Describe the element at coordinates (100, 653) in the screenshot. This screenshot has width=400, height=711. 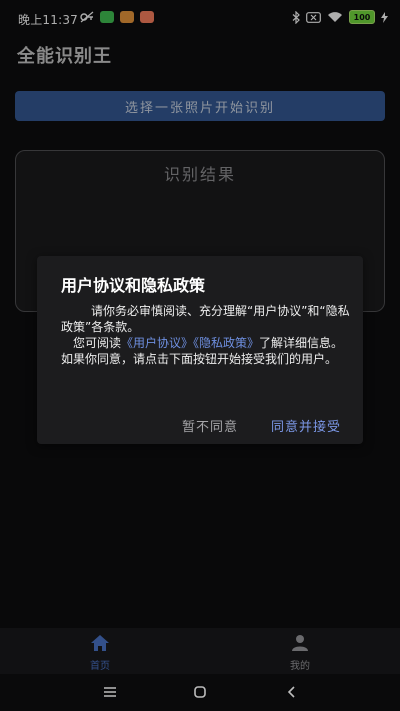
I see `nav-item-home: 首页` at that location.